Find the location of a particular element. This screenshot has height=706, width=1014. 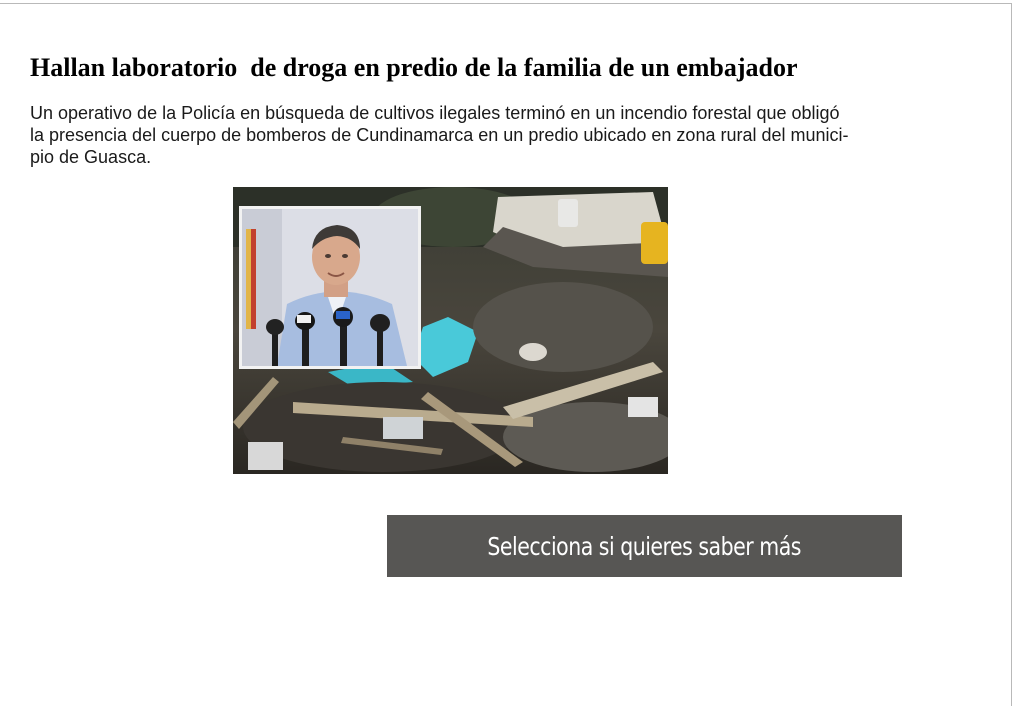

learn-more-label: Selecciona si quieres saber más is located at coordinates (644, 546).